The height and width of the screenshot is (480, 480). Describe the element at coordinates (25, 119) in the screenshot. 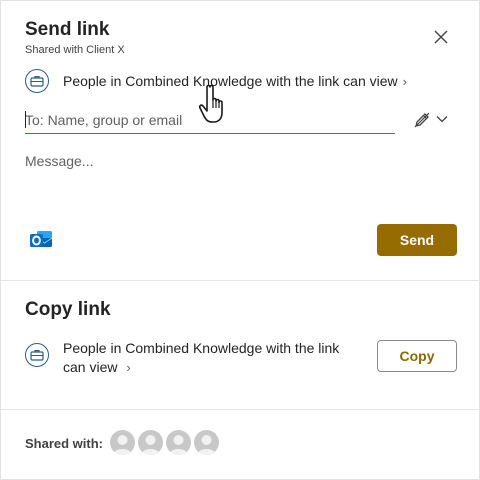

I see `text-caret` at that location.